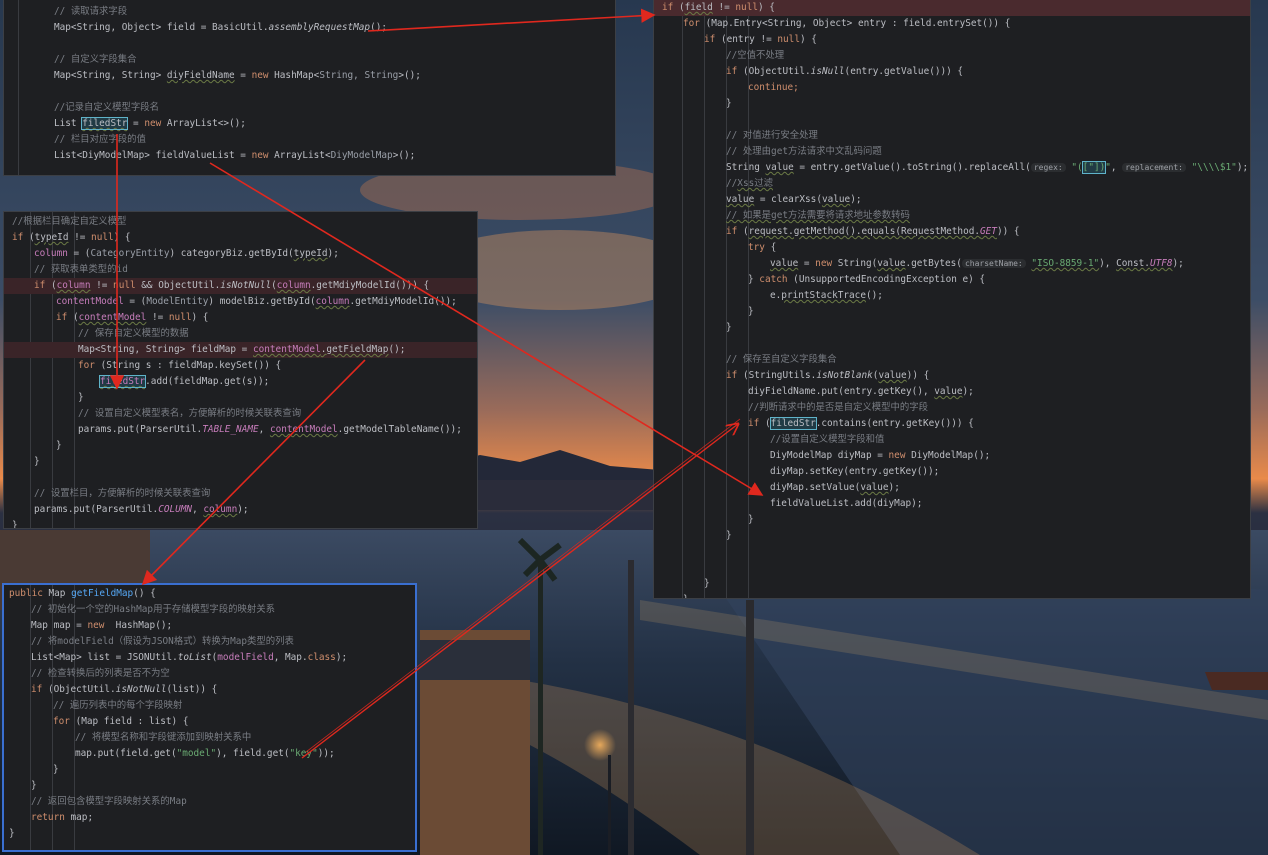 This screenshot has width=1268, height=855. What do you see at coordinates (153, 609) in the screenshot?
I see `code-line: // 初始化一个空的HashMap用于存储模型字段的映射关系` at bounding box center [153, 609].